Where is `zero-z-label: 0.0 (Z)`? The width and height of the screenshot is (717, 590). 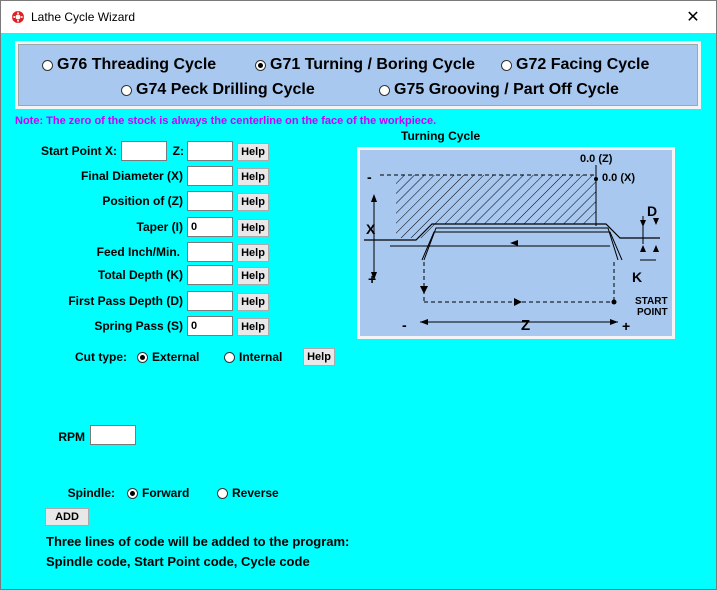
zero-z-label: 0.0 (Z) is located at coordinates (596, 159).